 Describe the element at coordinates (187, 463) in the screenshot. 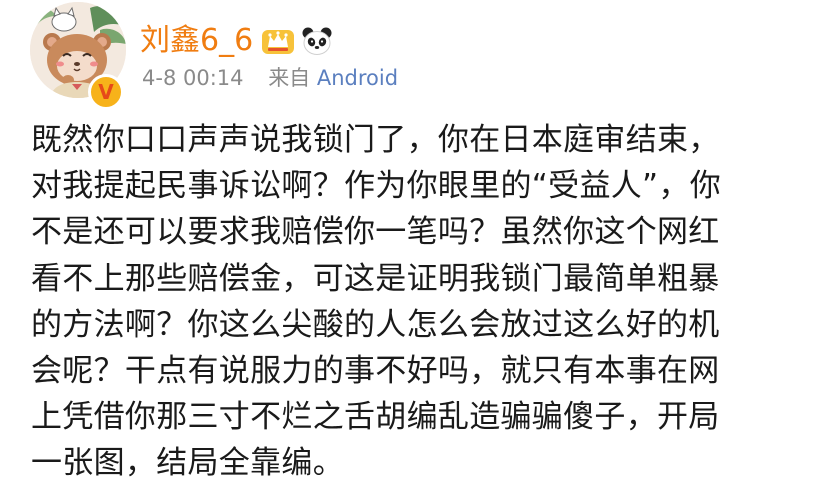

I see `post-text-line: 一张图，结局全靠编。` at that location.